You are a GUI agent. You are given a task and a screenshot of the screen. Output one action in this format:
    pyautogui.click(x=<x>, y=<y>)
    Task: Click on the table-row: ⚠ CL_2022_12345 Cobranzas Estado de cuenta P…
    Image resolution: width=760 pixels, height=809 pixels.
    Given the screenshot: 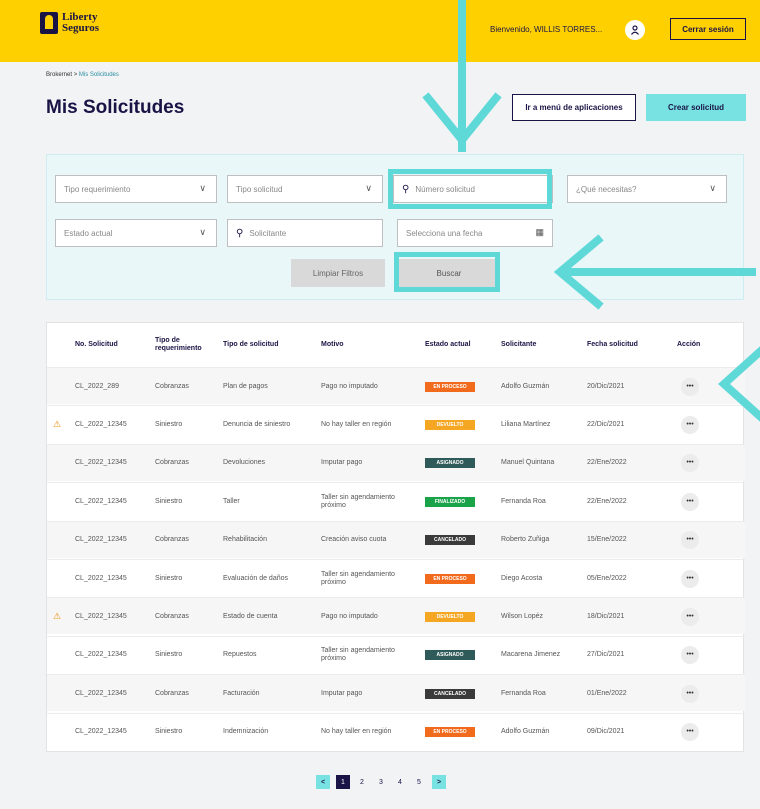 What is the action you would take?
    pyautogui.click(x=396, y=616)
    